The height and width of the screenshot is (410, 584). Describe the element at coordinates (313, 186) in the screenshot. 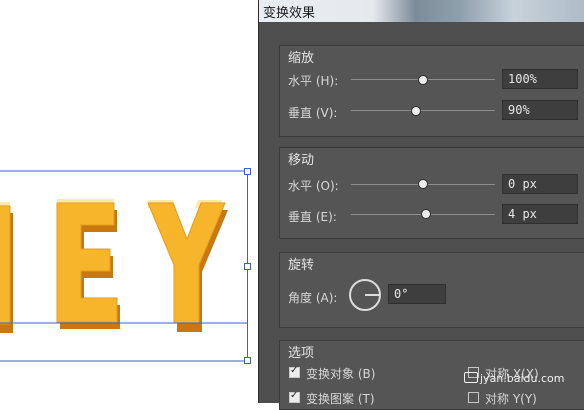

I see `move-horizontal-label: 水平 (O):` at that location.